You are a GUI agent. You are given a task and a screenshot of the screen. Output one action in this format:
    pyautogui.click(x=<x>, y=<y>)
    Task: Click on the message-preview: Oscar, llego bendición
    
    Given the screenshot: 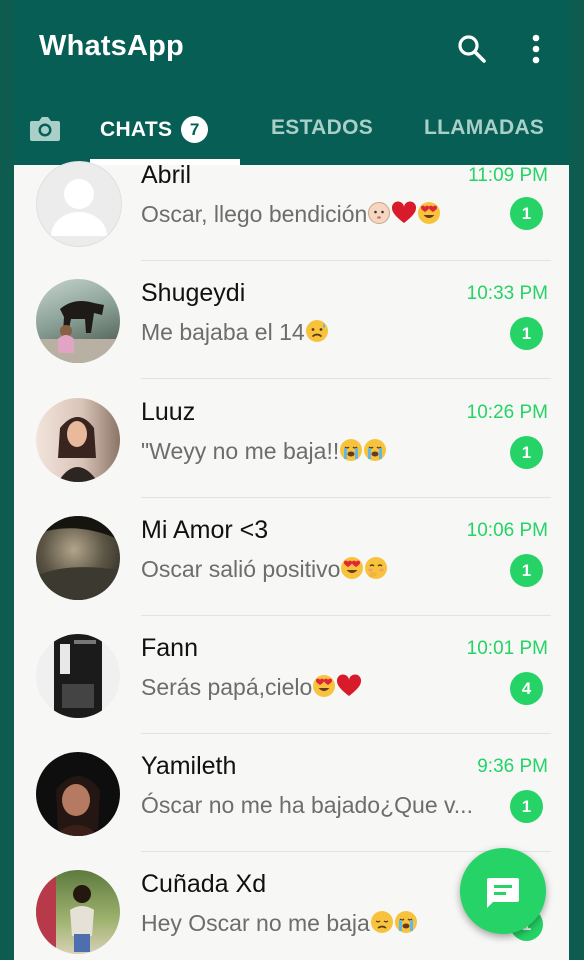 What is the action you would take?
    pyautogui.click(x=318, y=216)
    